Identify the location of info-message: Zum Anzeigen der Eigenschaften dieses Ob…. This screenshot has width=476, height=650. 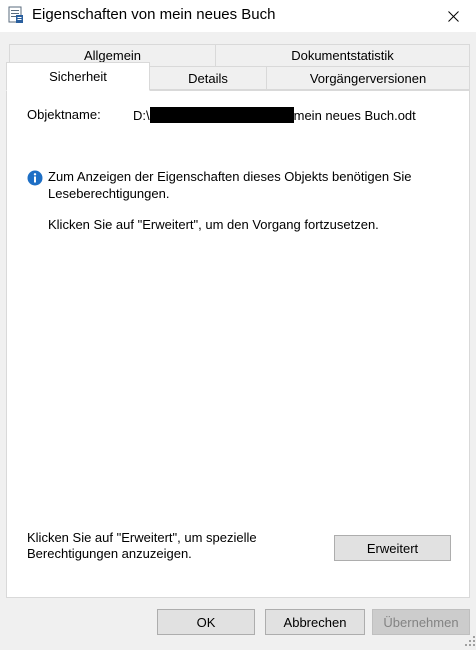
(230, 185).